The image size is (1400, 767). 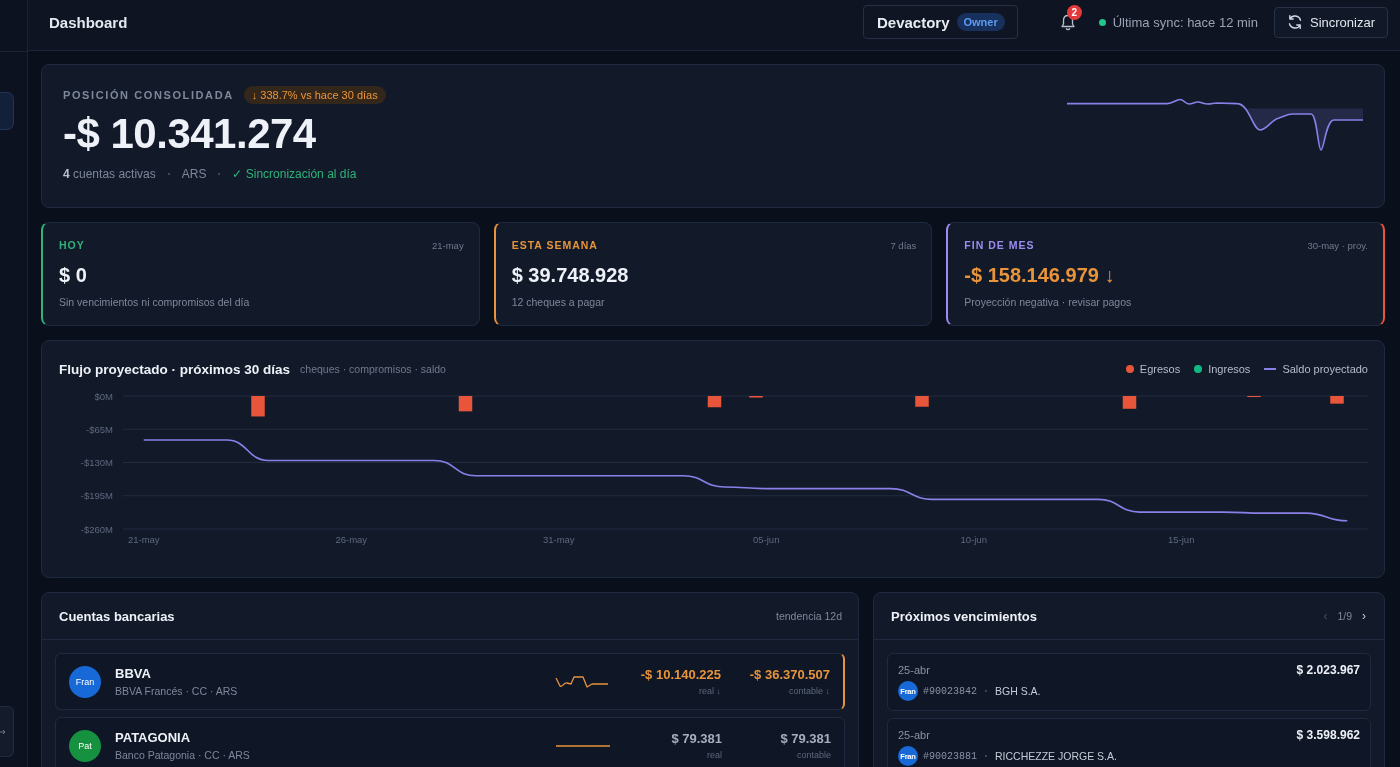 I want to click on trend-label: tendencia 12d, so click(x=809, y=616).